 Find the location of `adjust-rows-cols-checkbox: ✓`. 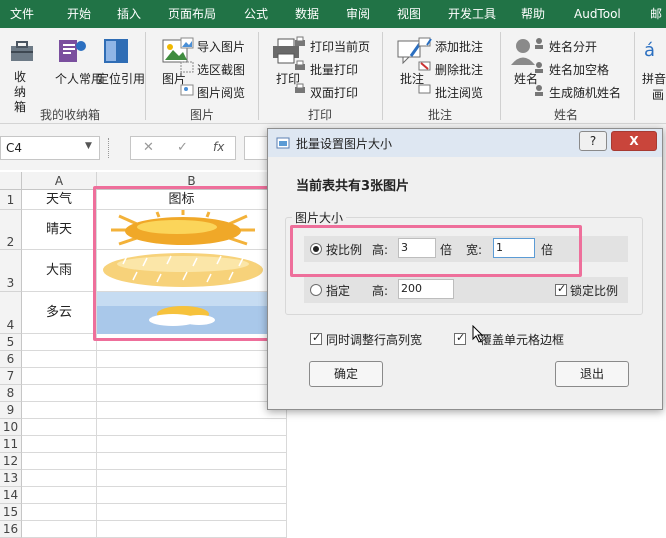

adjust-rows-cols-checkbox: ✓ is located at coordinates (316, 338).